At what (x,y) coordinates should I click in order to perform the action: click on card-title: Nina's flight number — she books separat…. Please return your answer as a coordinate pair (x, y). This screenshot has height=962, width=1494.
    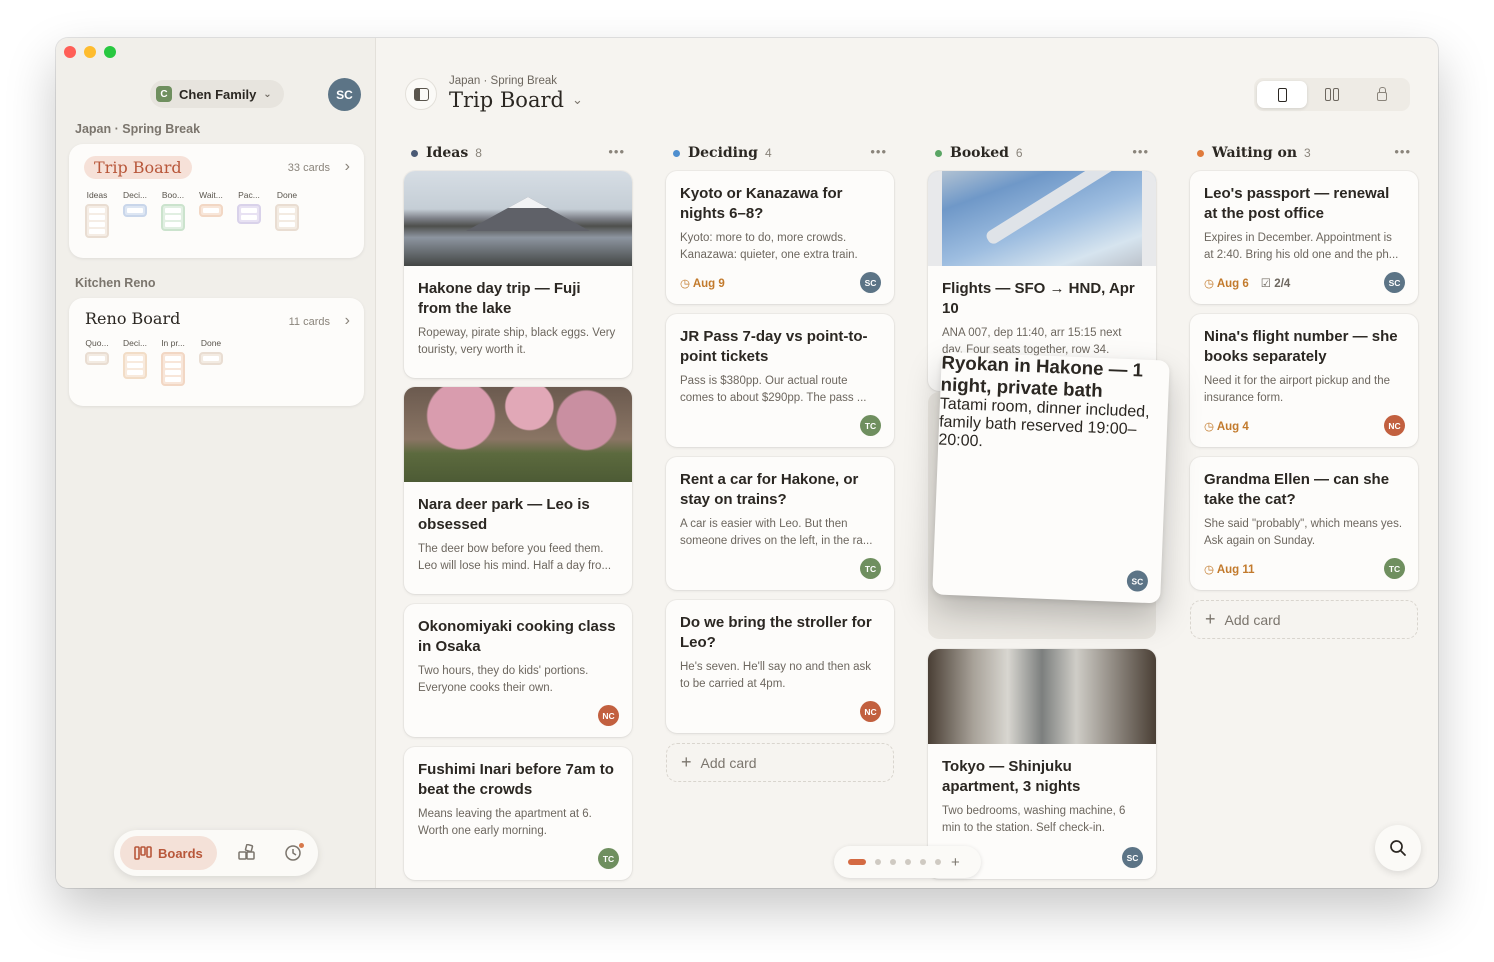
    Looking at the image, I should click on (1301, 346).